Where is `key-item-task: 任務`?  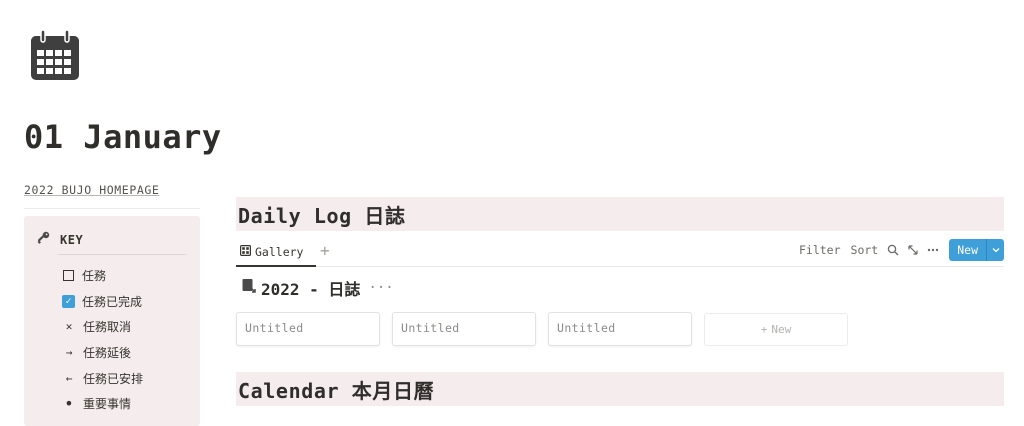 key-item-task: 任務 is located at coordinates (102, 276).